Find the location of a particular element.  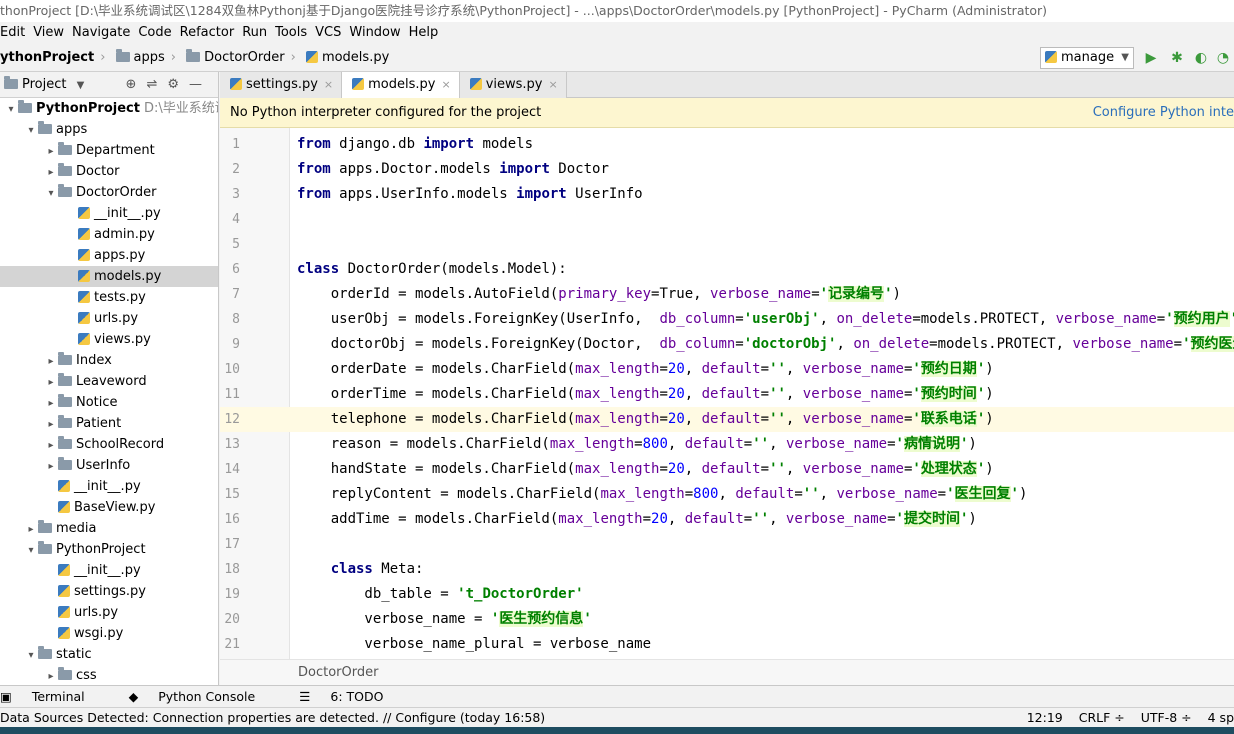

debug-button: ✱ is located at coordinates (1177, 58).